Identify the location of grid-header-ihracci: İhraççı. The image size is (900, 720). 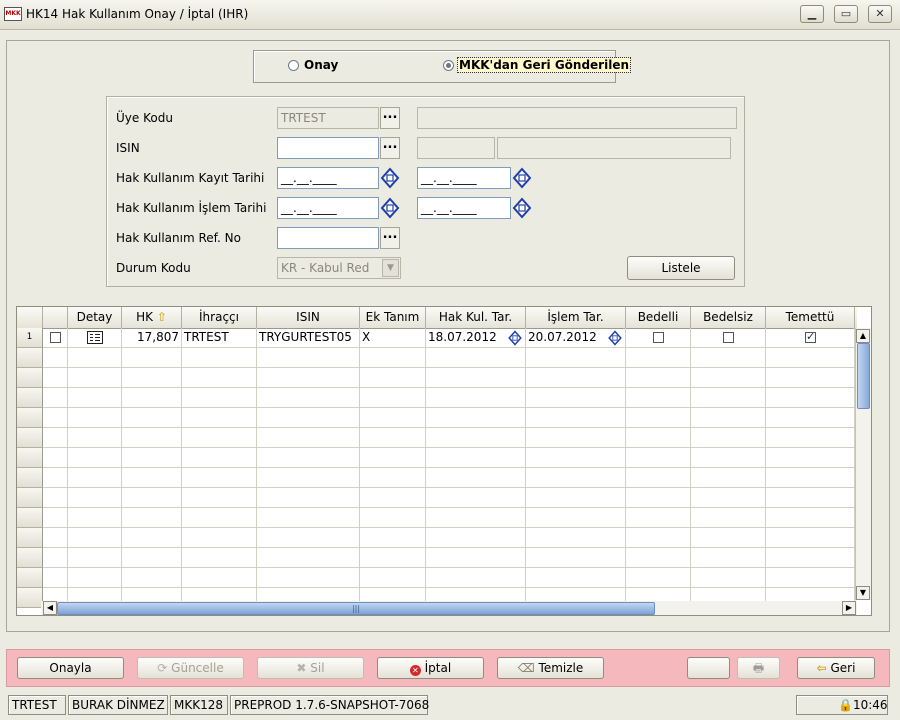
(219, 317).